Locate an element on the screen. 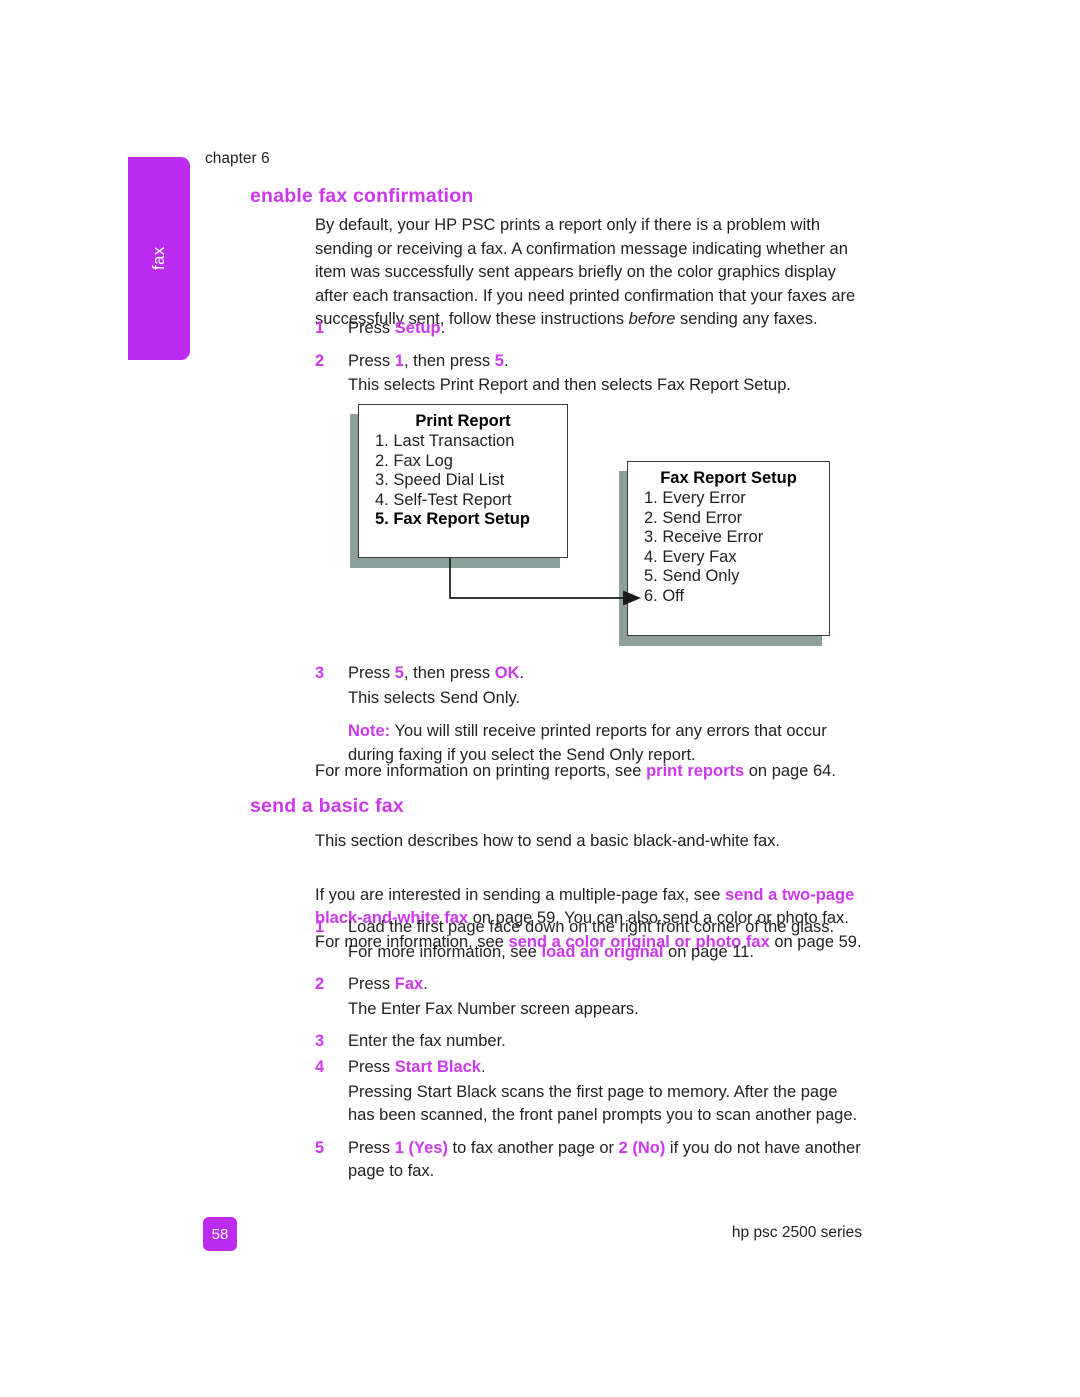  footer-product-name: hp psc 2500 series is located at coordinates (796, 1232).